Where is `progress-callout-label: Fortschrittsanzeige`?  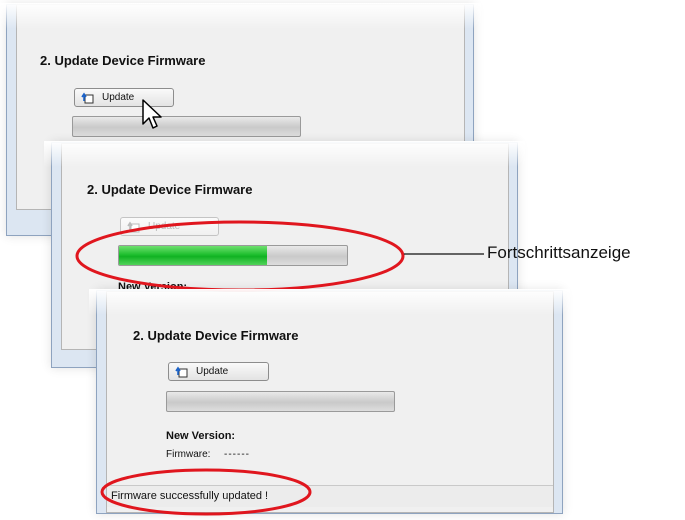
progress-callout-label: Fortschrittsanzeige is located at coordinates (559, 252).